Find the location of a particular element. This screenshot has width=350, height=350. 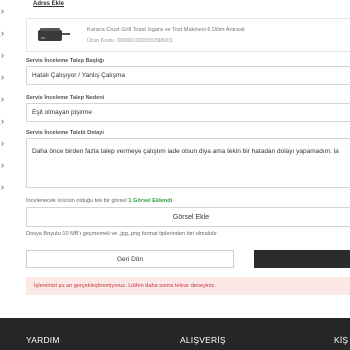

back-button: Geri Dön is located at coordinates (130, 259).